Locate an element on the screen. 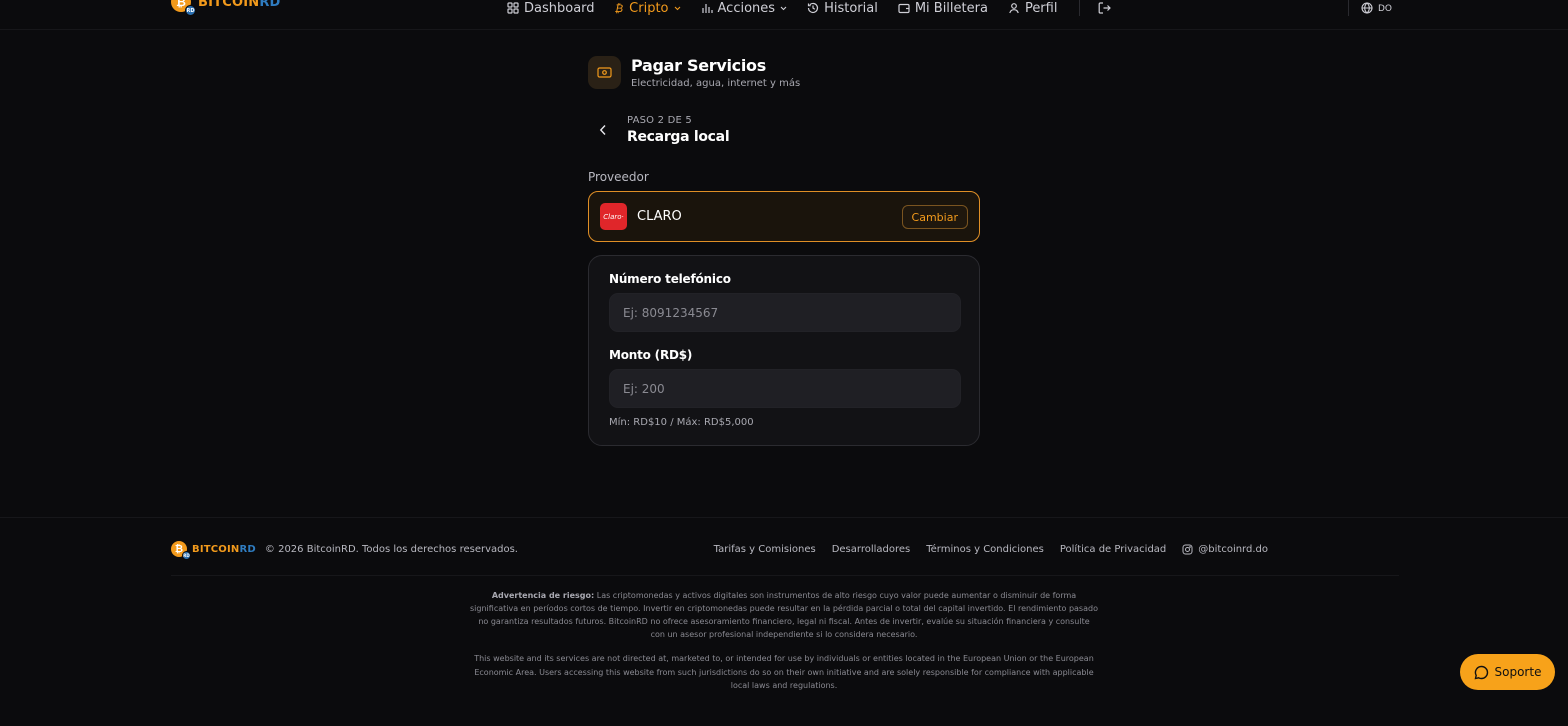 This screenshot has width=1568, height=726. nav-acciones-label: Acciones is located at coordinates (746, 8).